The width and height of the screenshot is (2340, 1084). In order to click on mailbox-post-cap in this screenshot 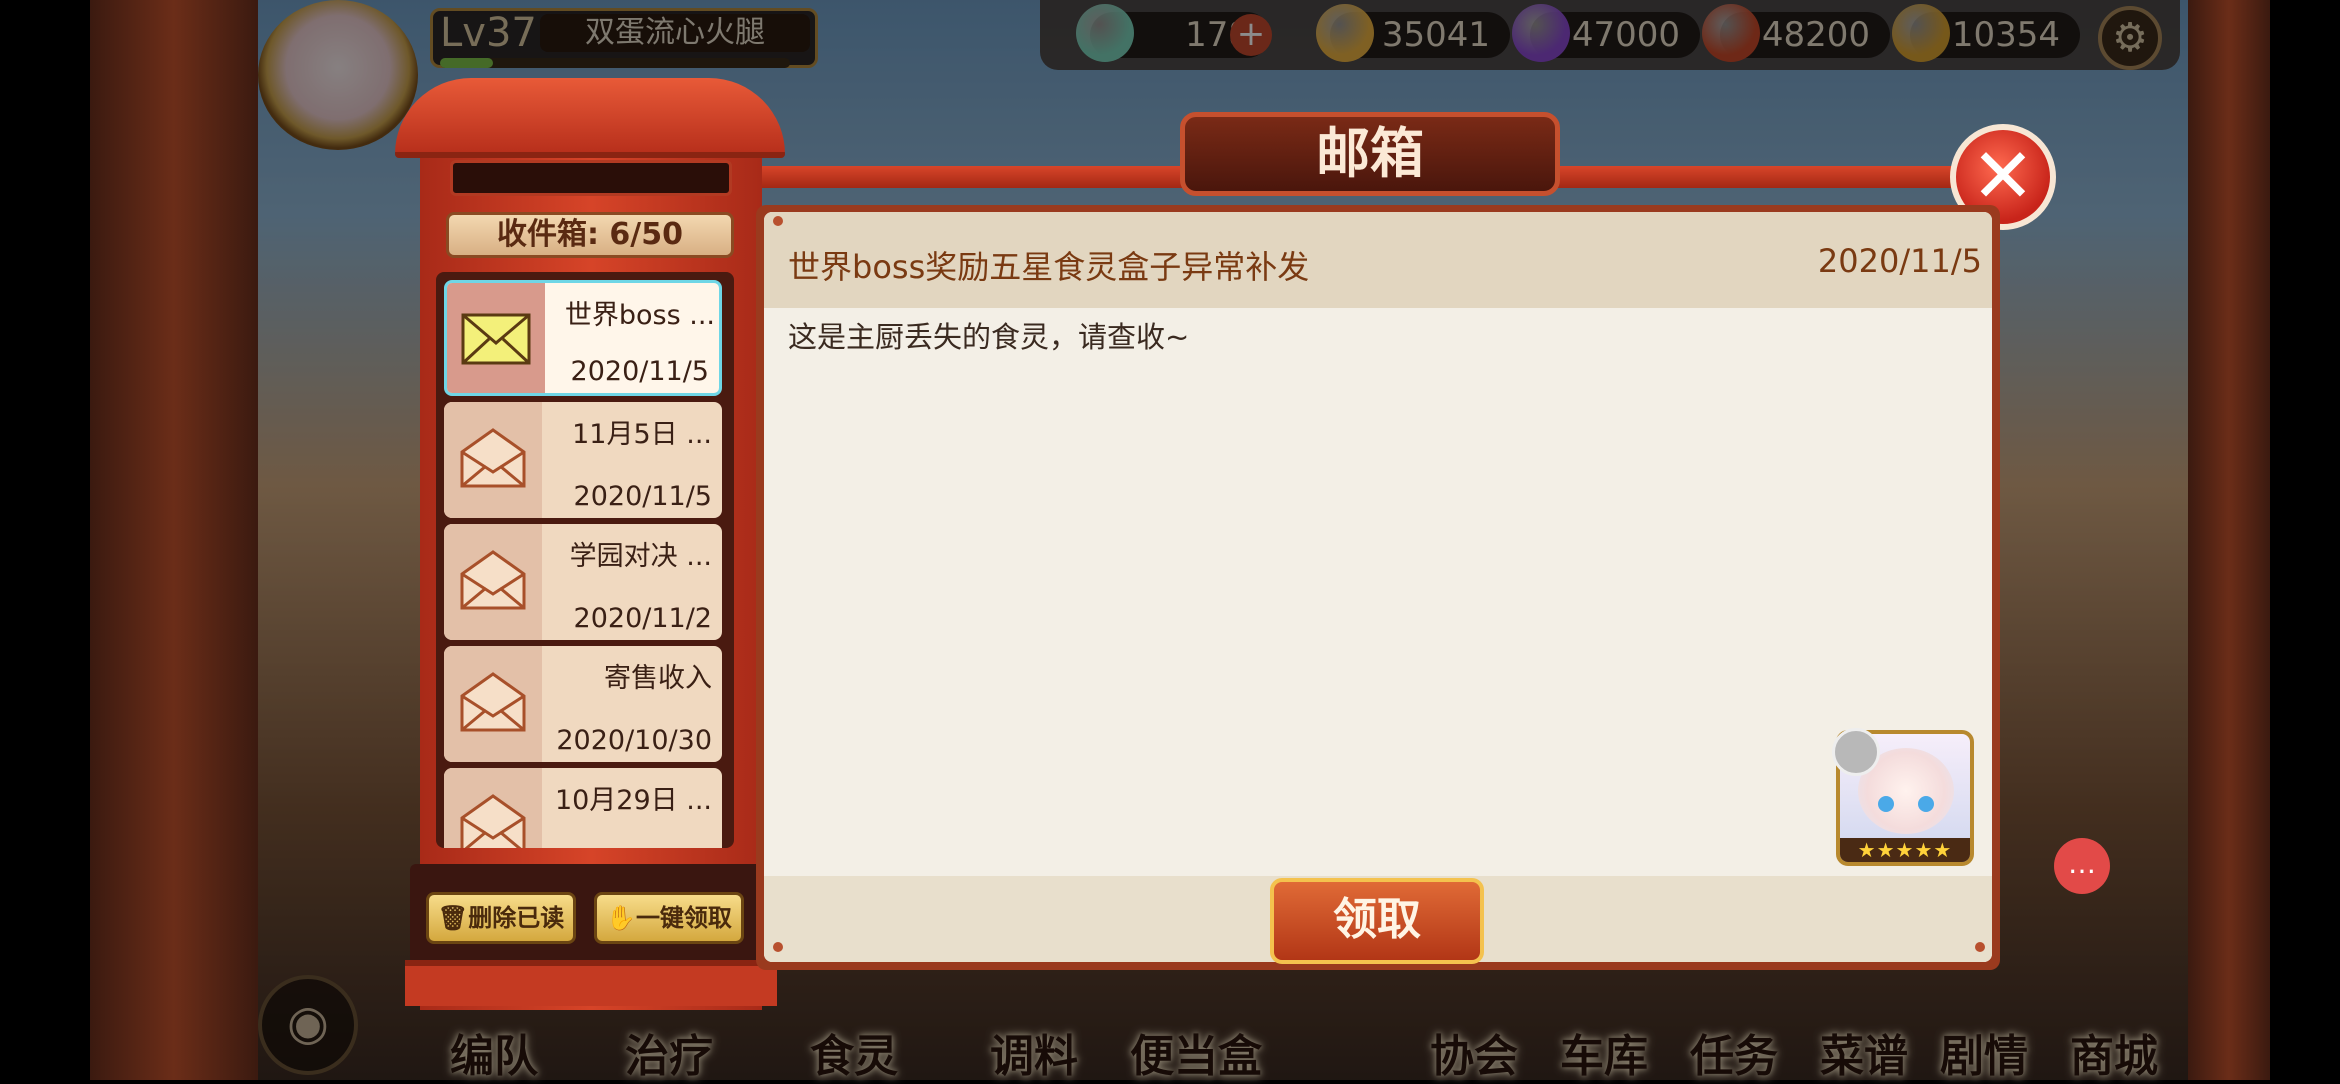, I will do `click(590, 118)`.